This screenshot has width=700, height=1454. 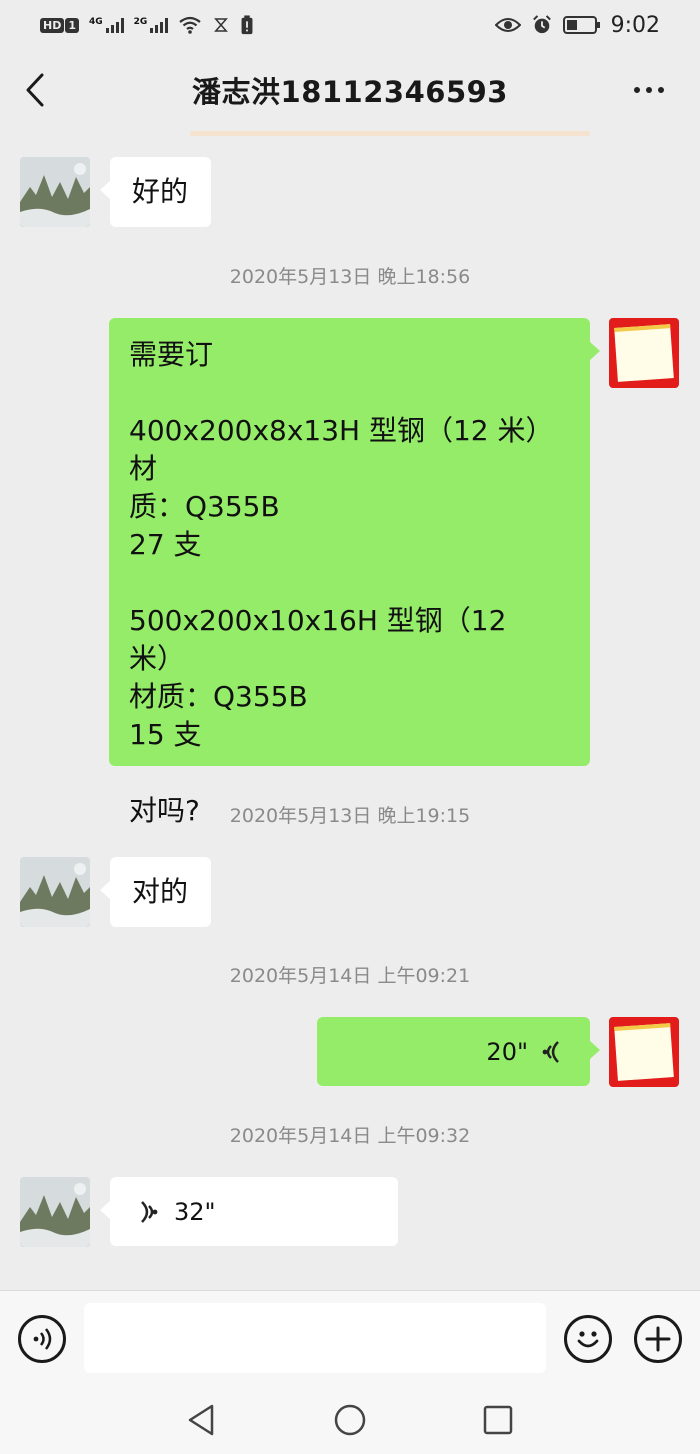 I want to click on plus-glyph, so click(x=658, y=1339).